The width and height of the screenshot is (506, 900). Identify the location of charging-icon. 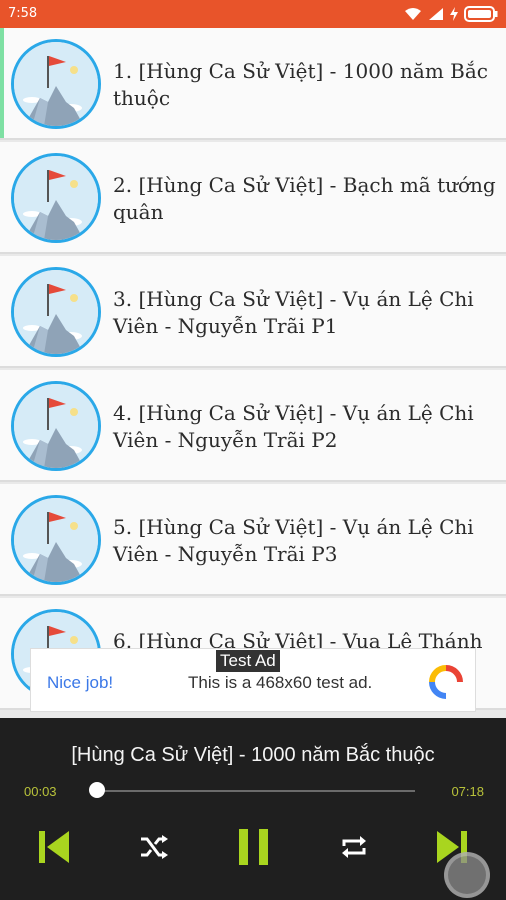
(454, 14).